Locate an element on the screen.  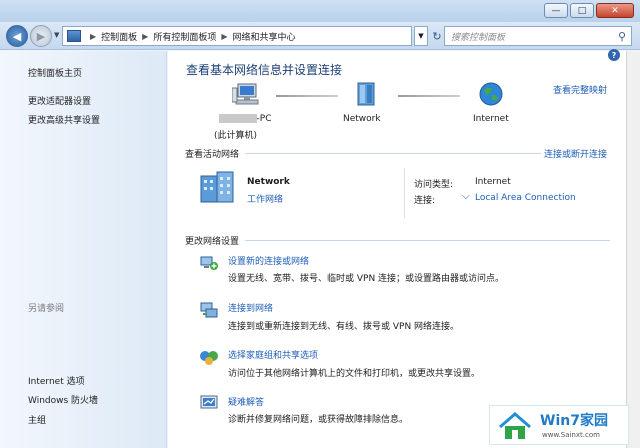
computer-icon is located at coordinates (247, 95).